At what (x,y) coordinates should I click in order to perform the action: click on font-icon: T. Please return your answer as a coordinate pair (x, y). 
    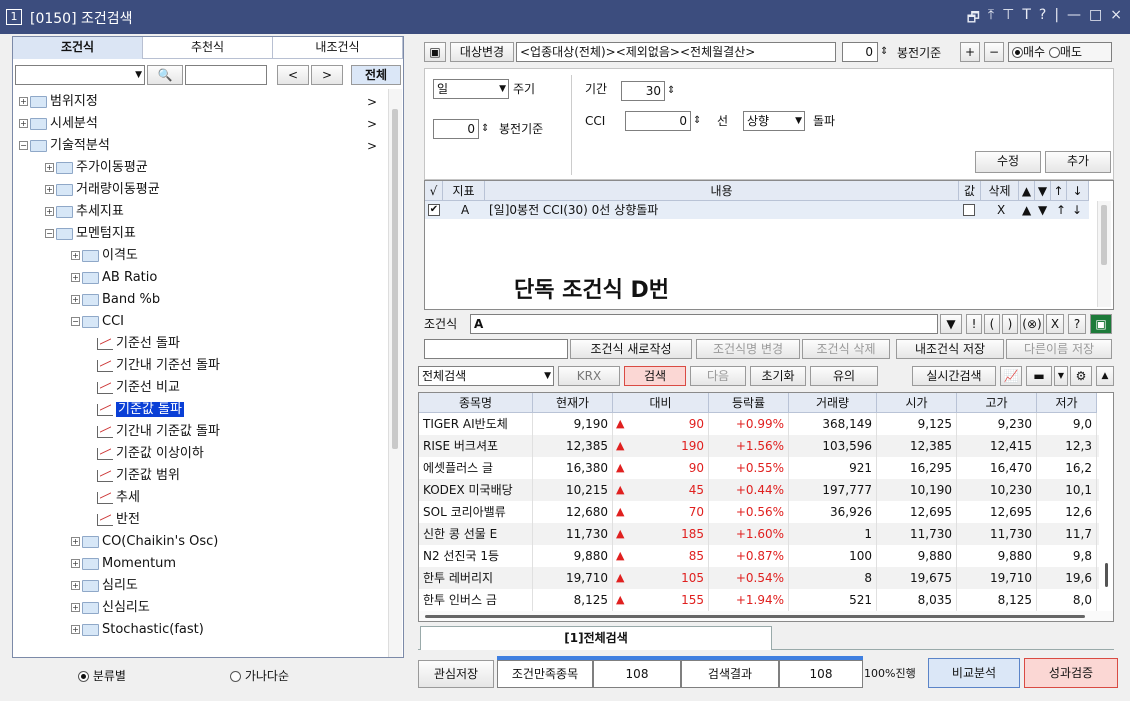
    Looking at the image, I should click on (1026, 19).